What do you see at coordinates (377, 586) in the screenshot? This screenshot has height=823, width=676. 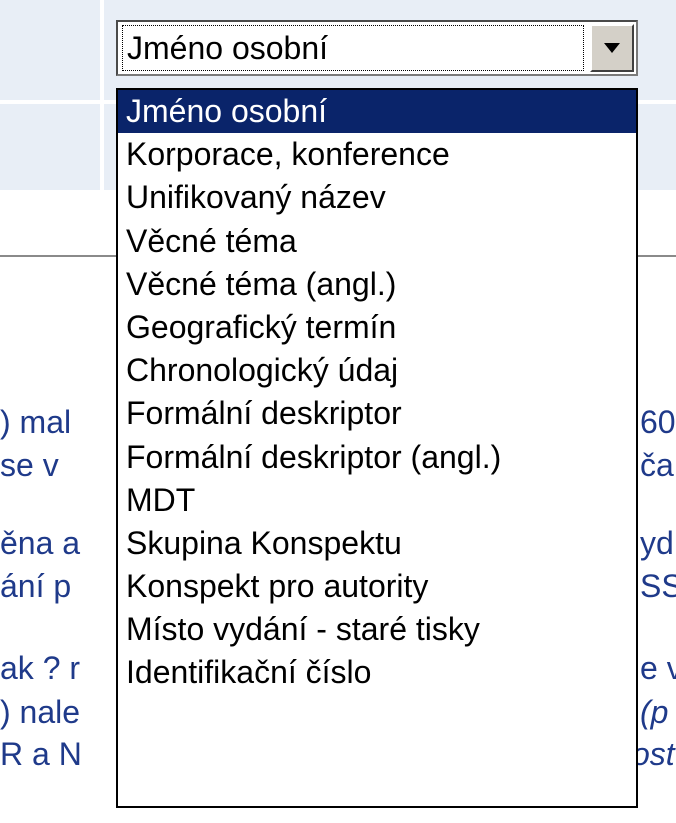 I see `dropdown-option: Konspekt pro autority` at bounding box center [377, 586].